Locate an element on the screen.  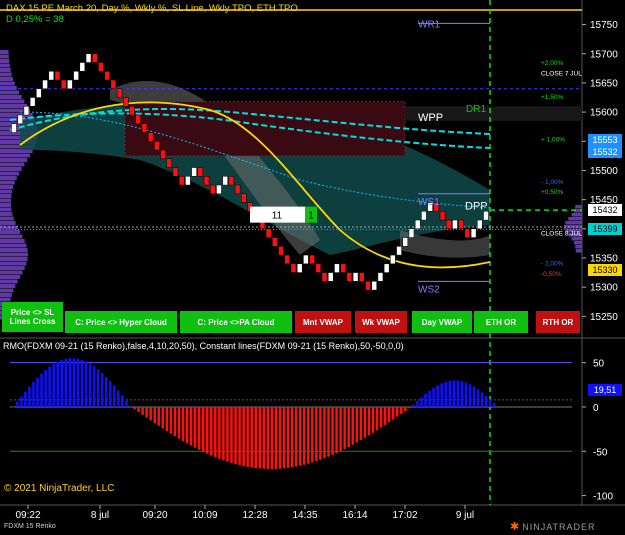
signal-button-8: RTH OR is located at coordinates (558, 322).